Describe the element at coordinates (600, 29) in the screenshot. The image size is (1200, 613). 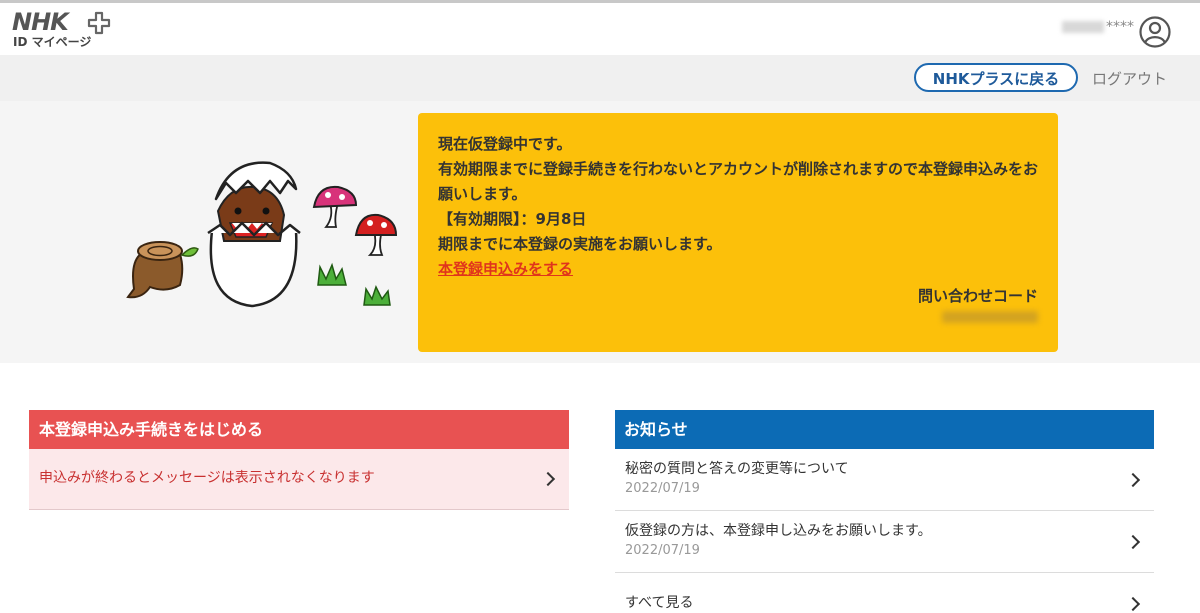
I see `page-header: NHK ID マイページ ****` at that location.